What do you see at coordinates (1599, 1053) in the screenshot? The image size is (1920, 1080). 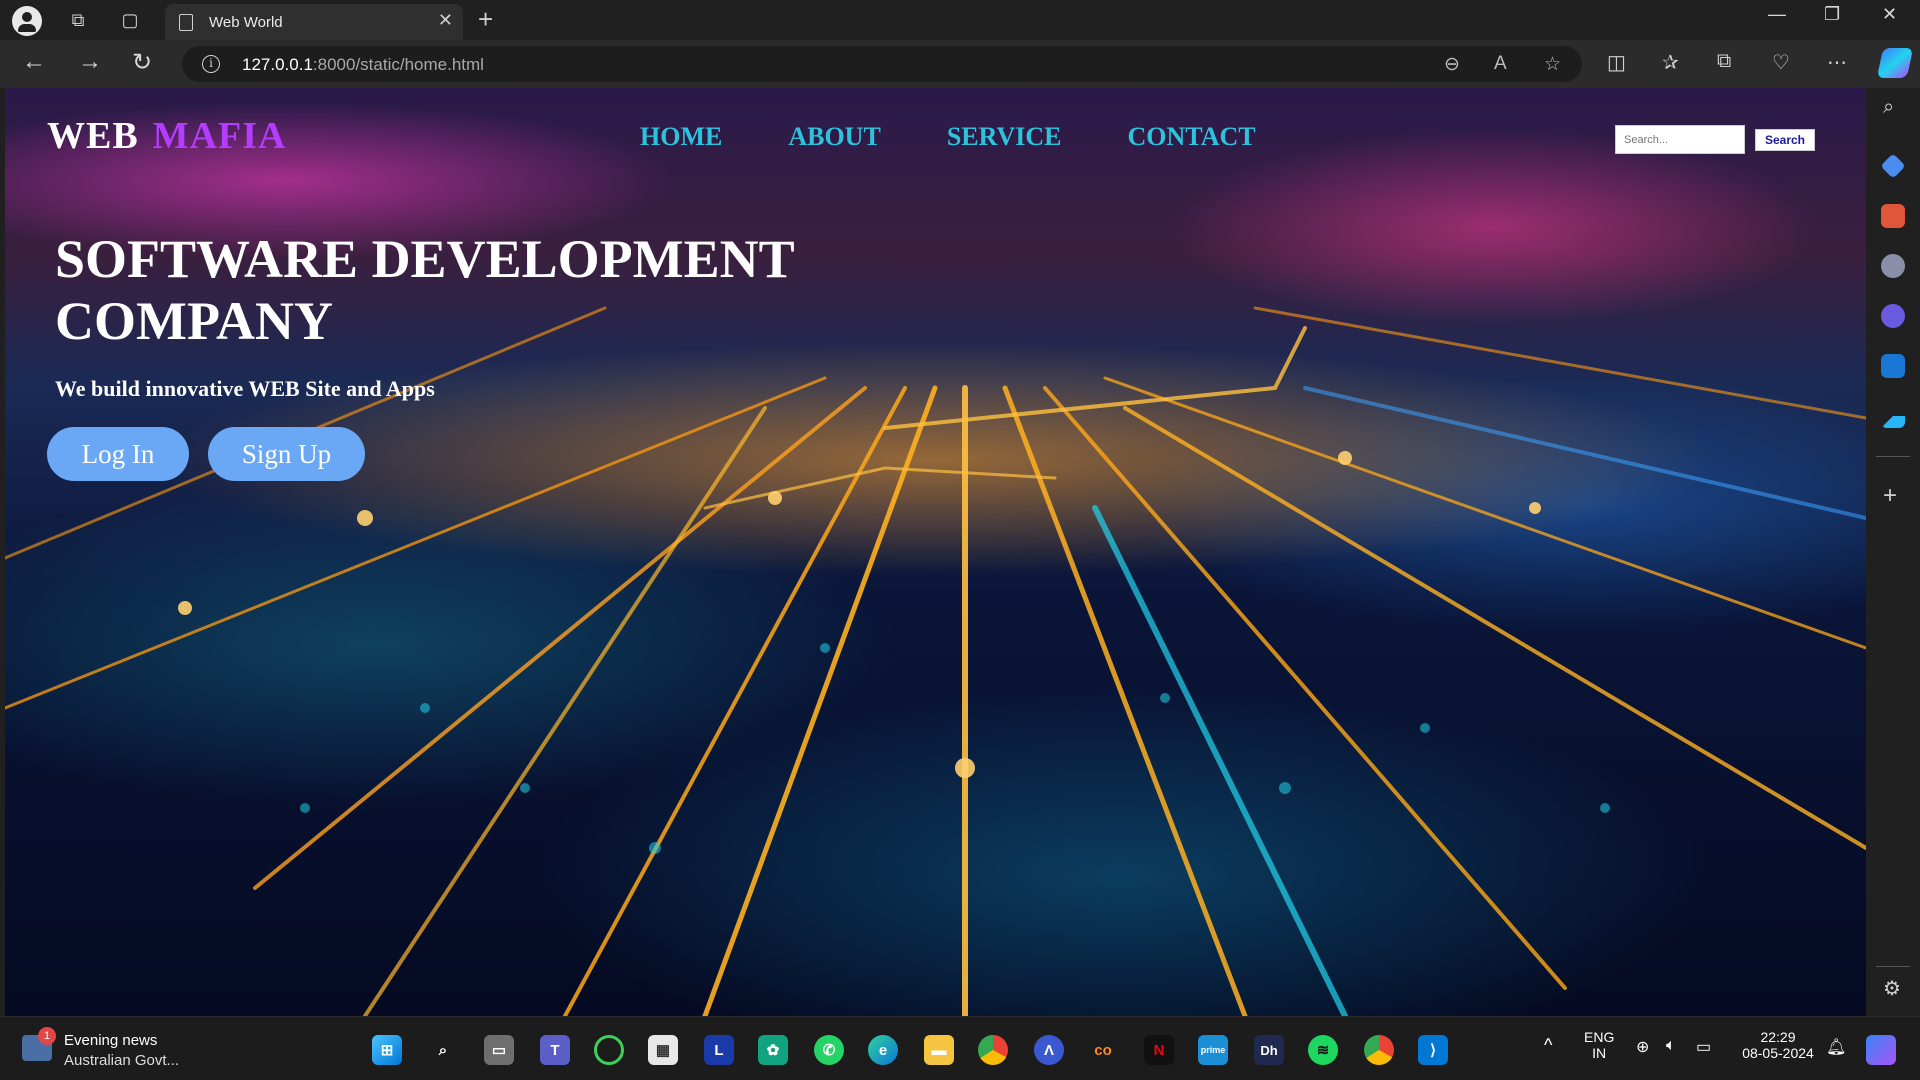 I see `region-code: IN` at bounding box center [1599, 1053].